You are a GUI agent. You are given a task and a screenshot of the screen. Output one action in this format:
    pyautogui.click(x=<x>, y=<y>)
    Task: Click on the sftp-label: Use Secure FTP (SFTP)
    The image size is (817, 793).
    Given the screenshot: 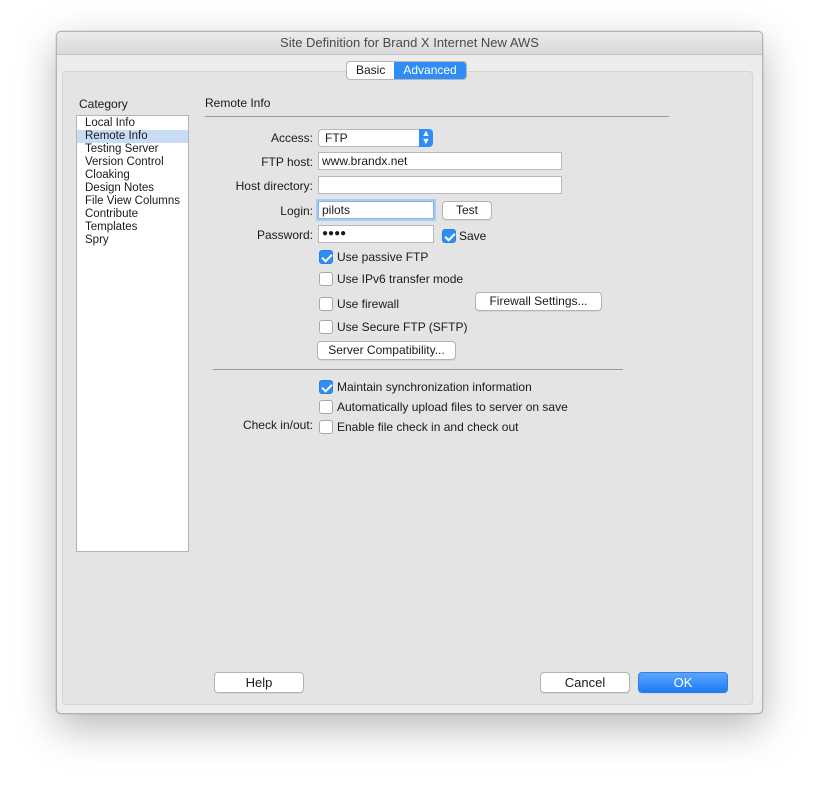 What is the action you would take?
    pyautogui.click(x=402, y=327)
    